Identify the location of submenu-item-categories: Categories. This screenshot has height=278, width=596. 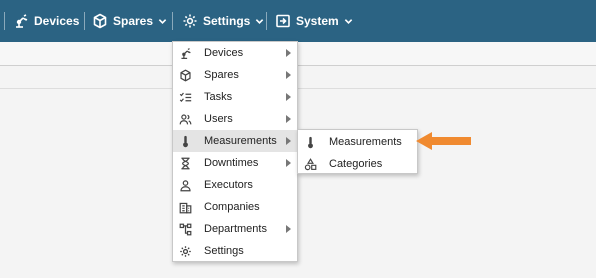
(357, 164).